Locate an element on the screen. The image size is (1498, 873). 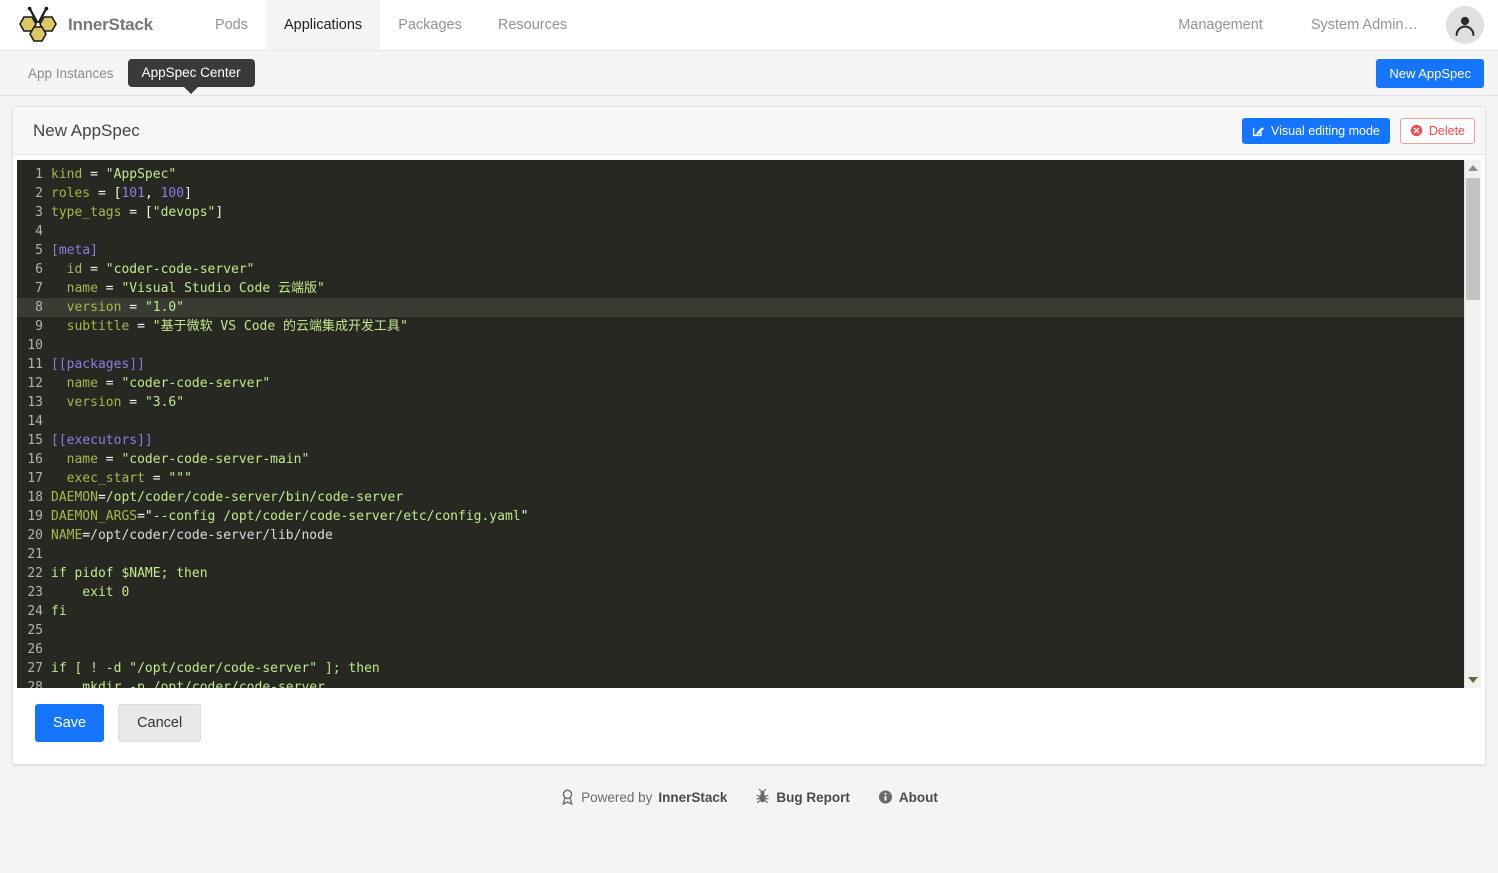
circle-x-icon is located at coordinates (1416, 130).